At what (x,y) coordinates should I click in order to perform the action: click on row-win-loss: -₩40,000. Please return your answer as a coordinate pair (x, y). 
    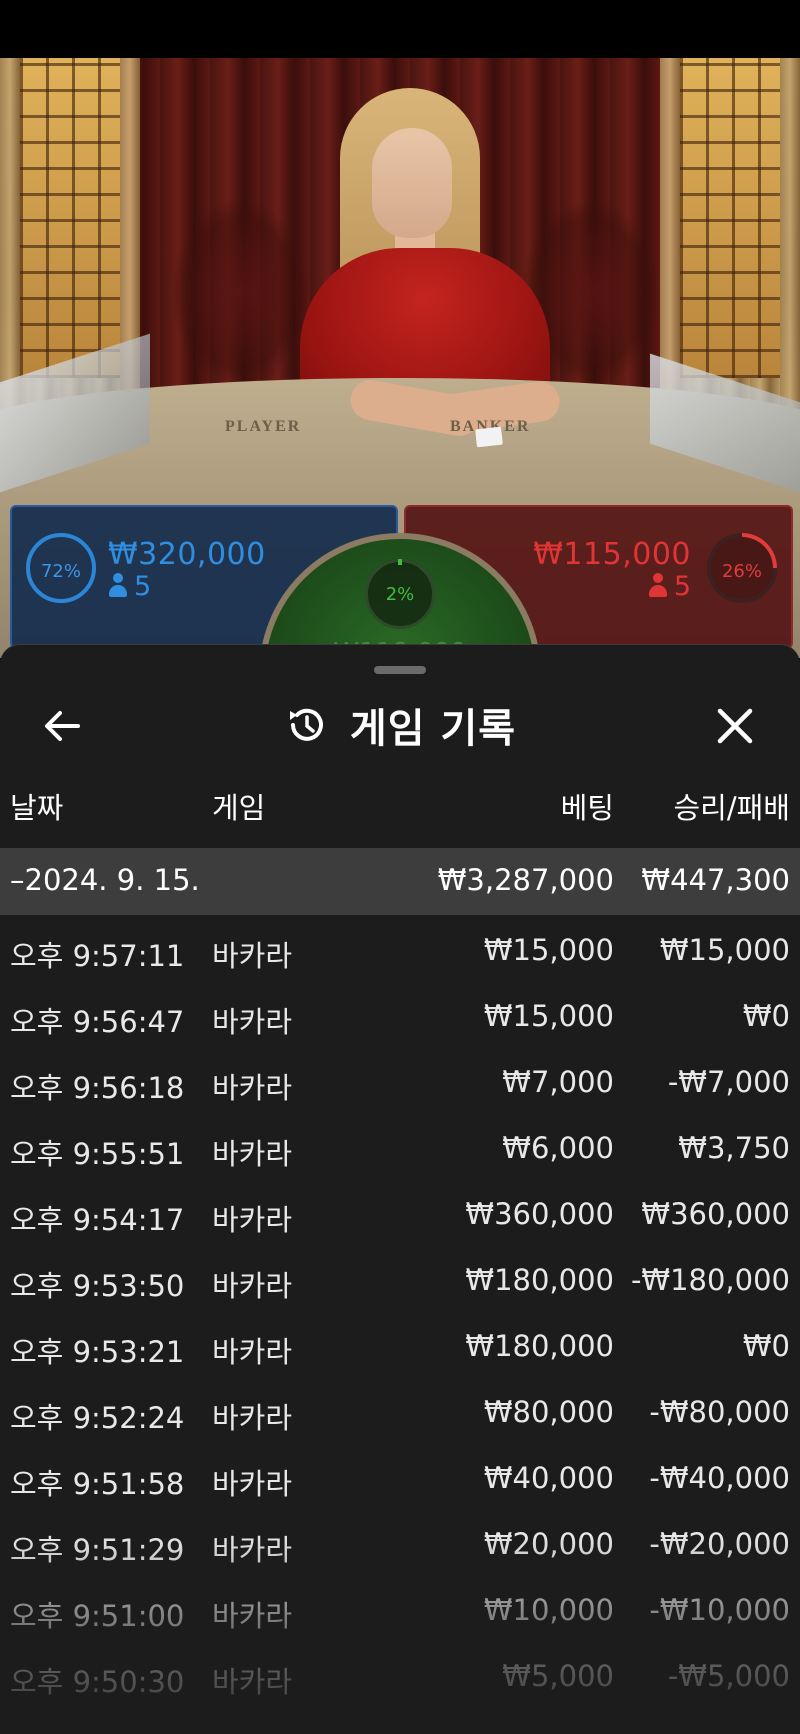
    Looking at the image, I should click on (719, 1478).